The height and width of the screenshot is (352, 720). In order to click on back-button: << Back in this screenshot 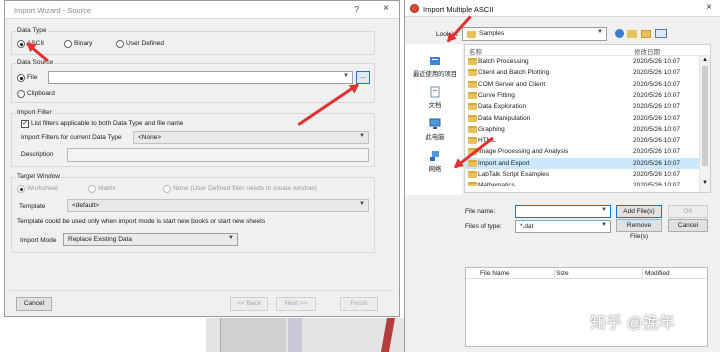, I will do `click(249, 304)`.